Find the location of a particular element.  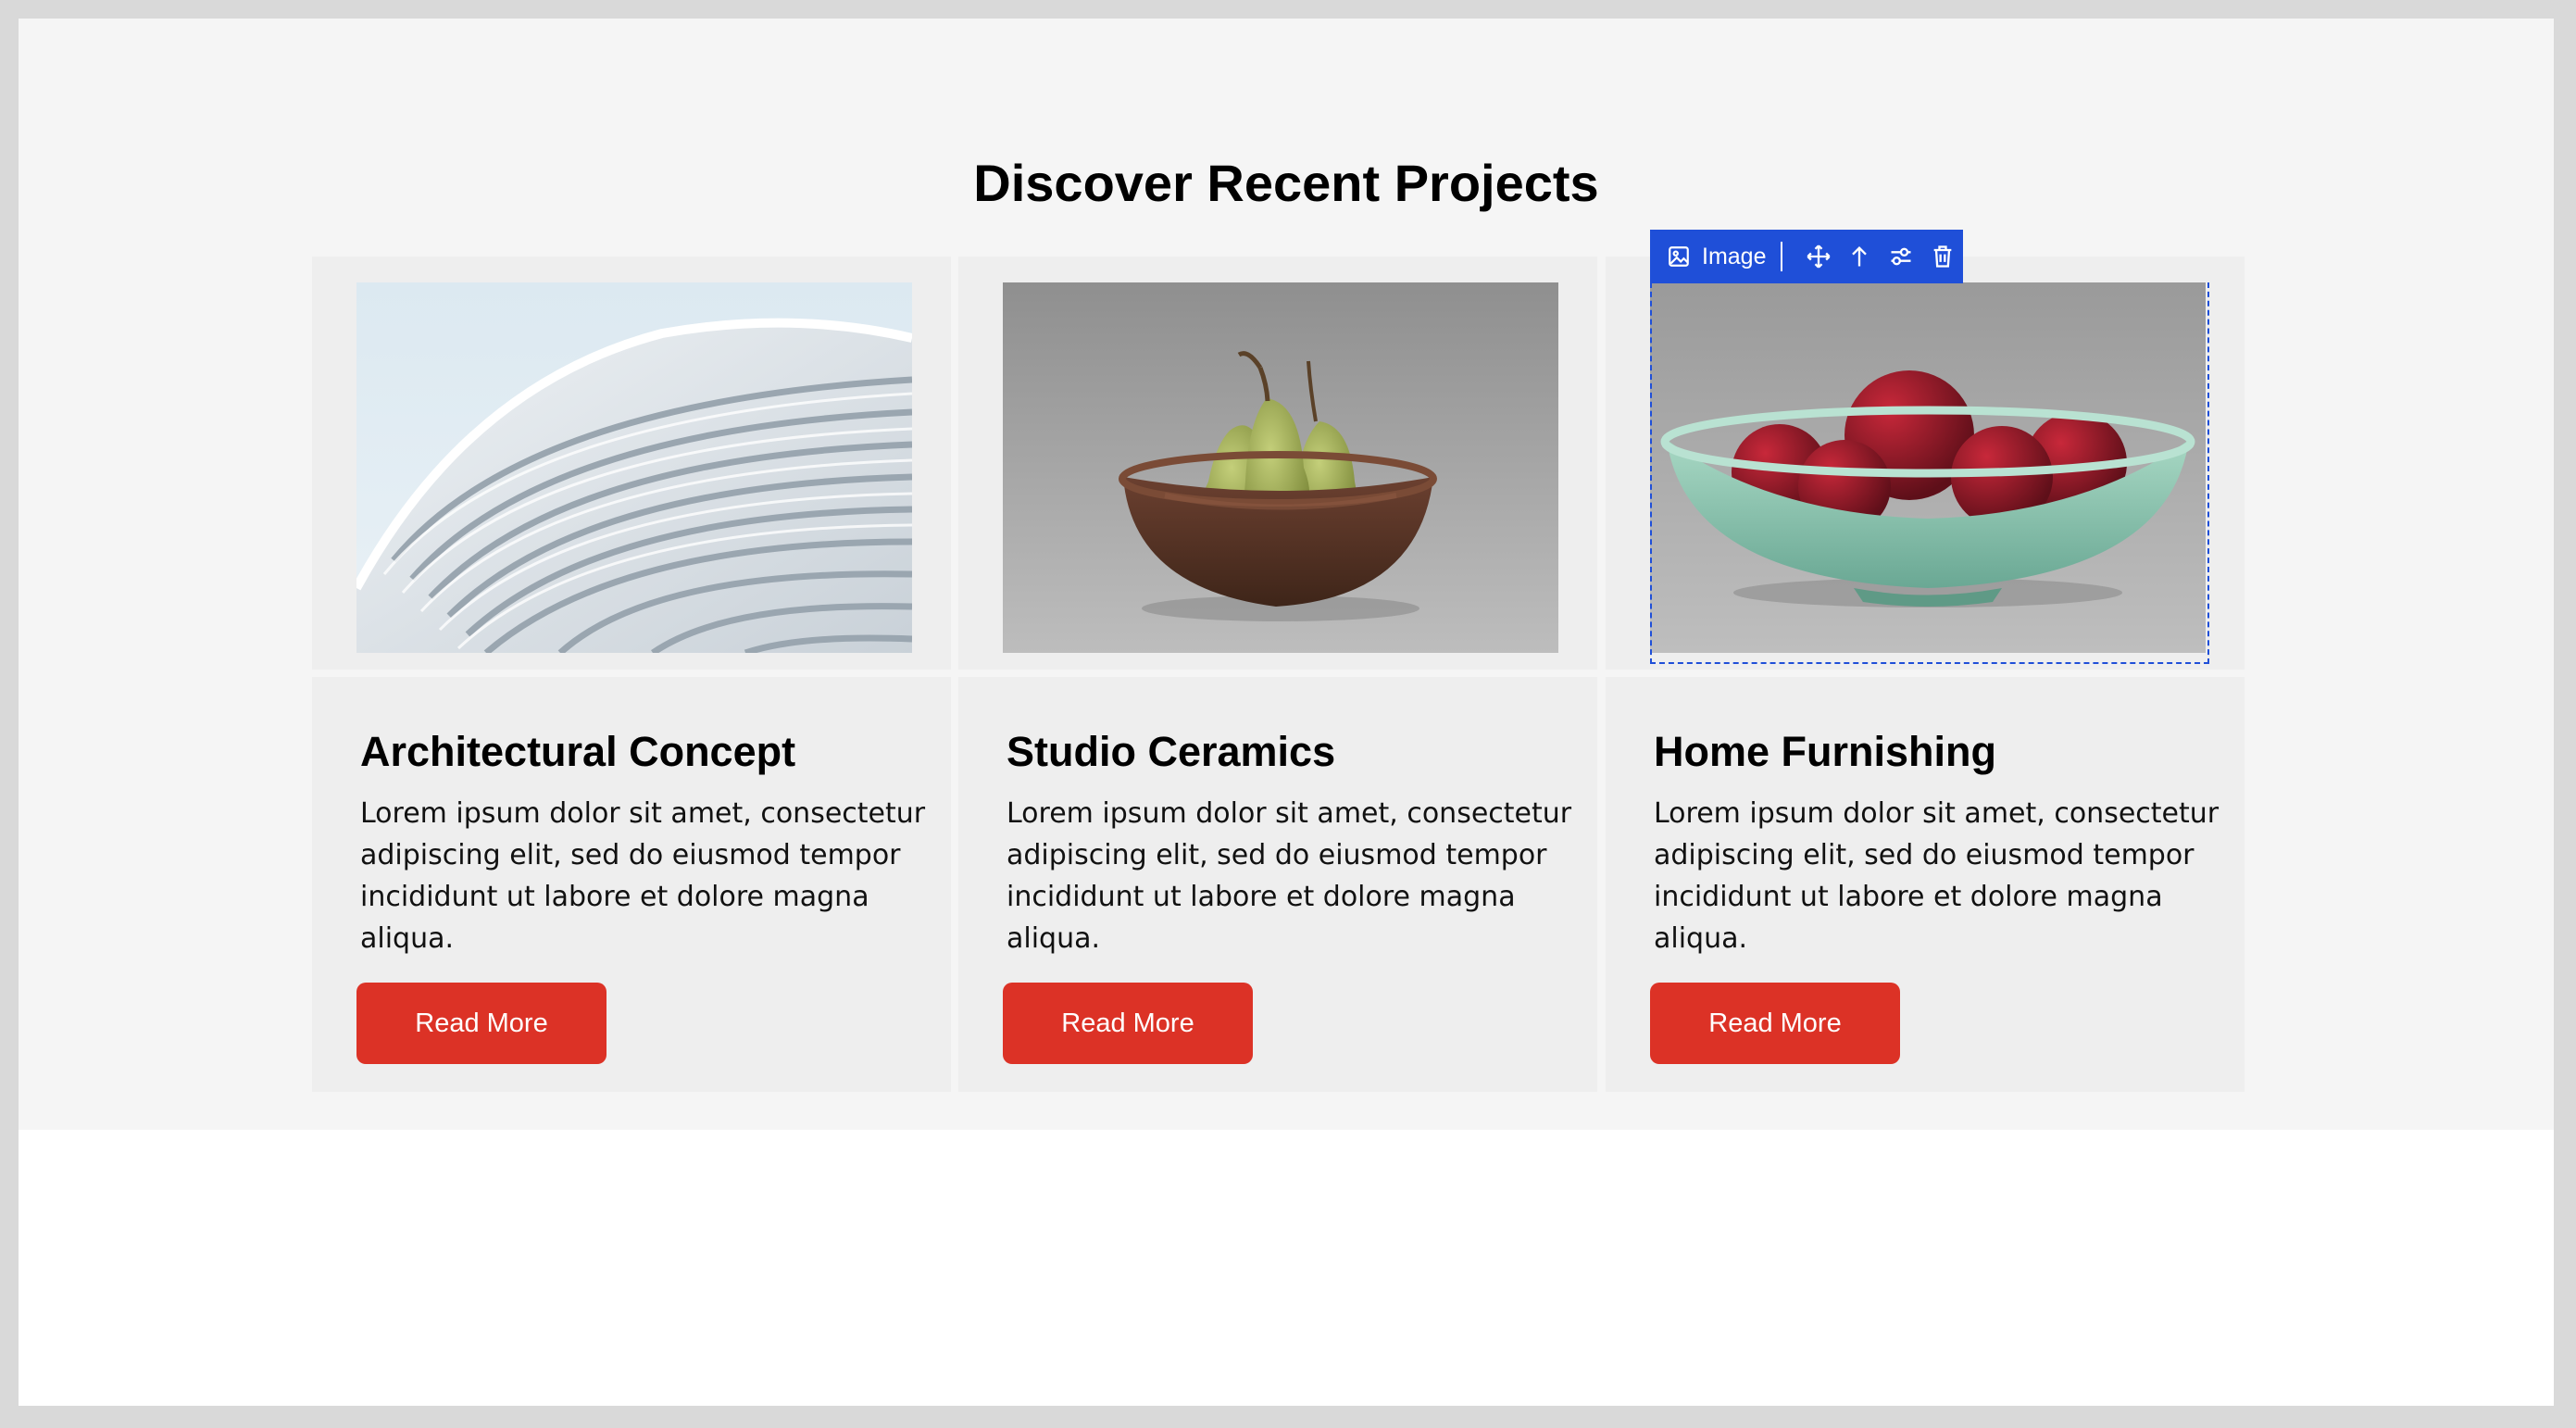

delete-button is located at coordinates (1942, 256).